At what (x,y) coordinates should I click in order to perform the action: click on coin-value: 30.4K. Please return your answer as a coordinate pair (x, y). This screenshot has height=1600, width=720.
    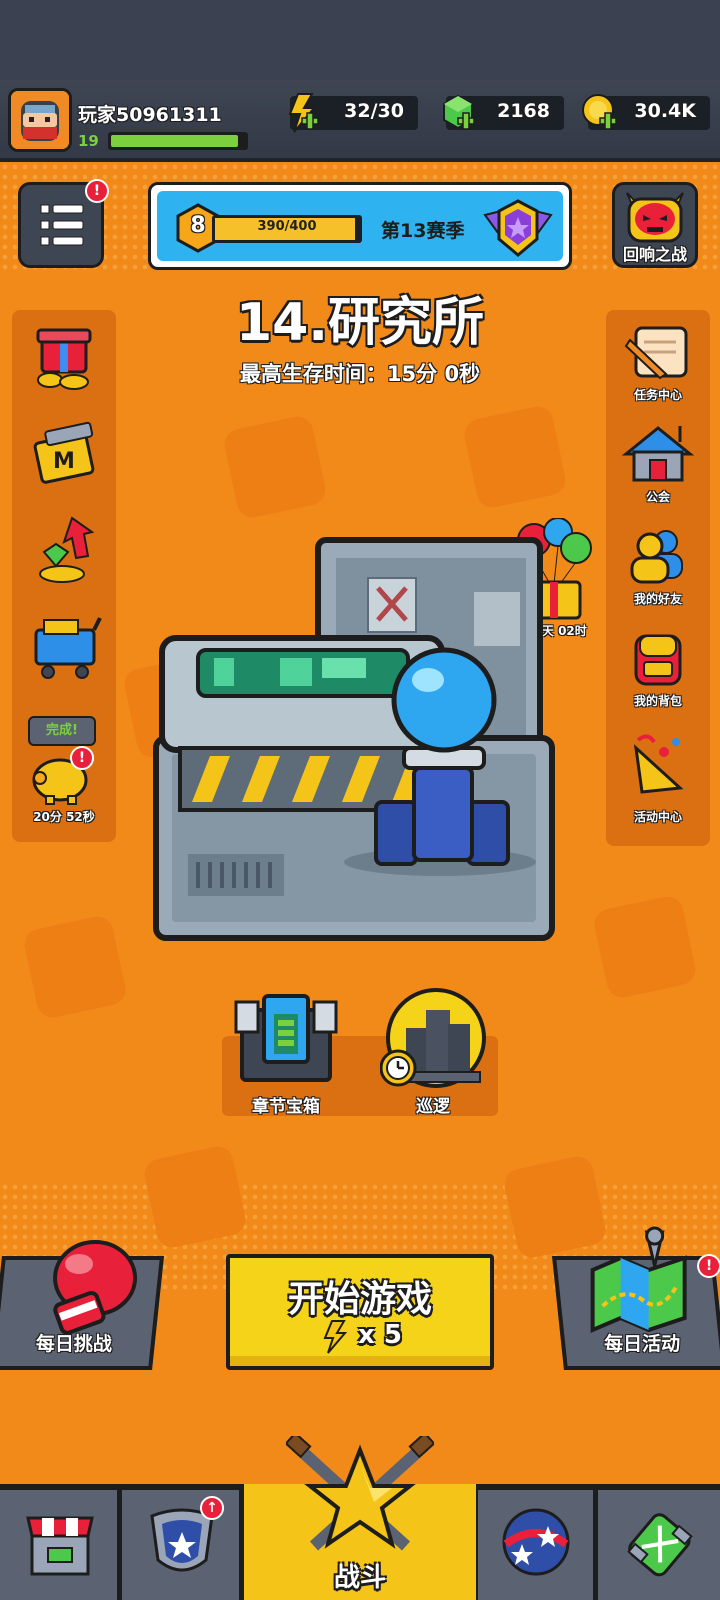
    Looking at the image, I should click on (665, 111).